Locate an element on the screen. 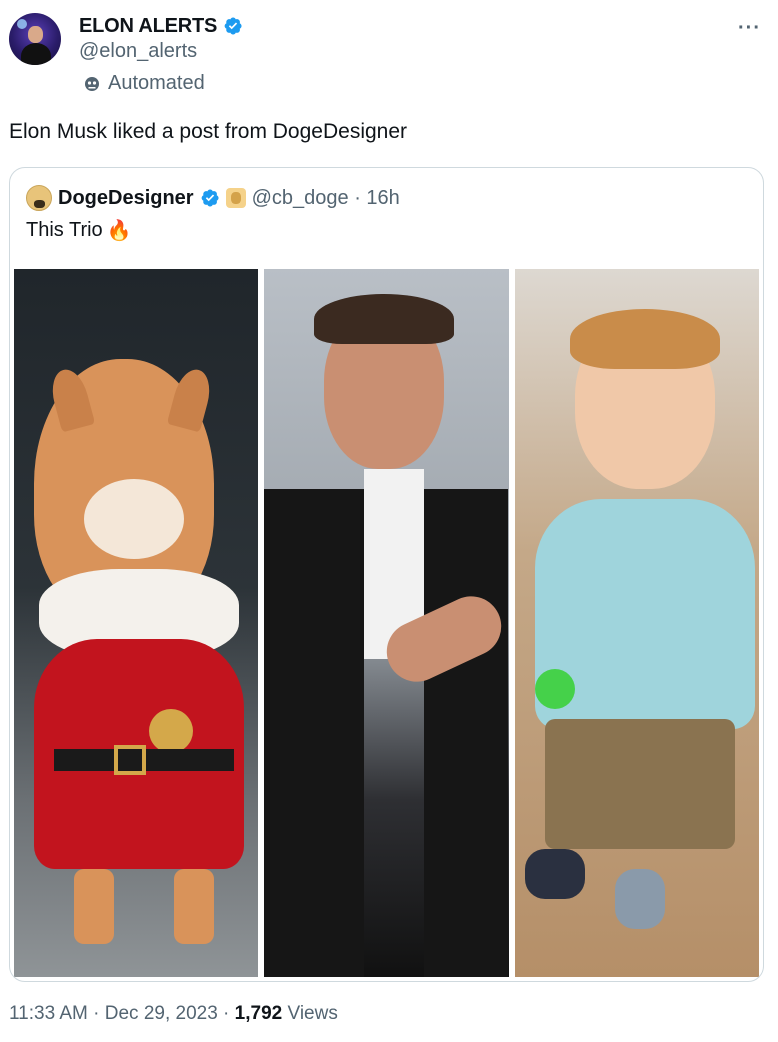  avatar is located at coordinates (35, 39).